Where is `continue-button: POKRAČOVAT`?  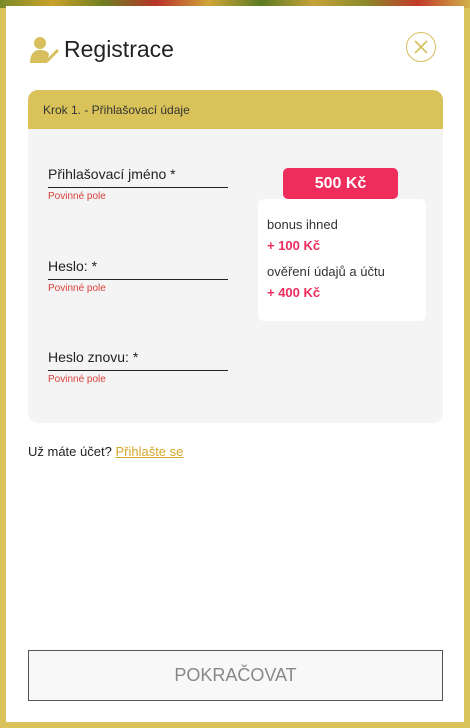 continue-button: POKRAČOVAT is located at coordinates (235, 675).